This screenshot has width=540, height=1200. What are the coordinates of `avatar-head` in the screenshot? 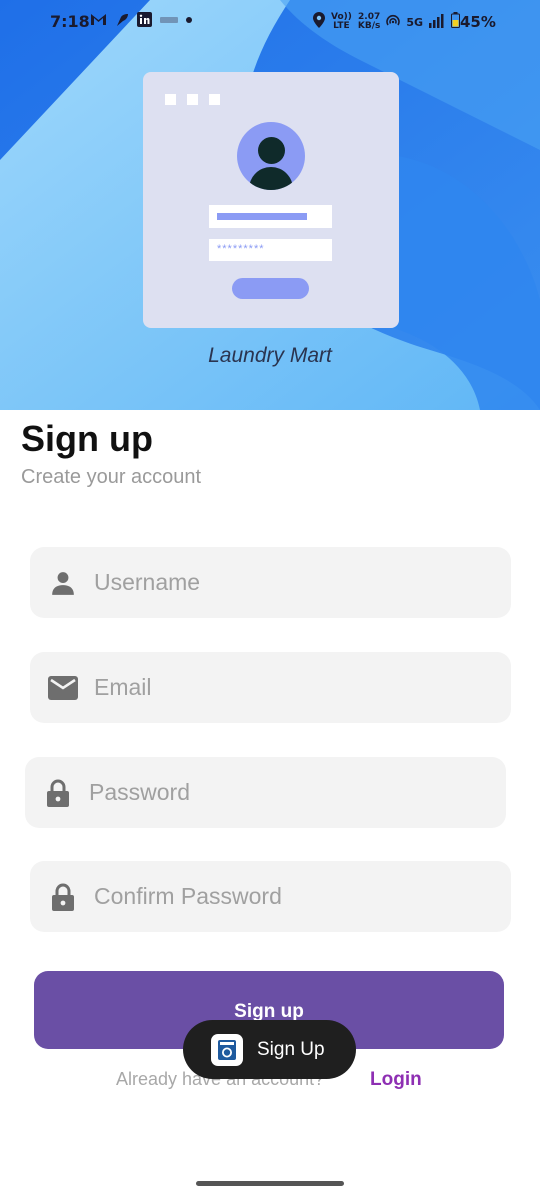 It's located at (271, 150).